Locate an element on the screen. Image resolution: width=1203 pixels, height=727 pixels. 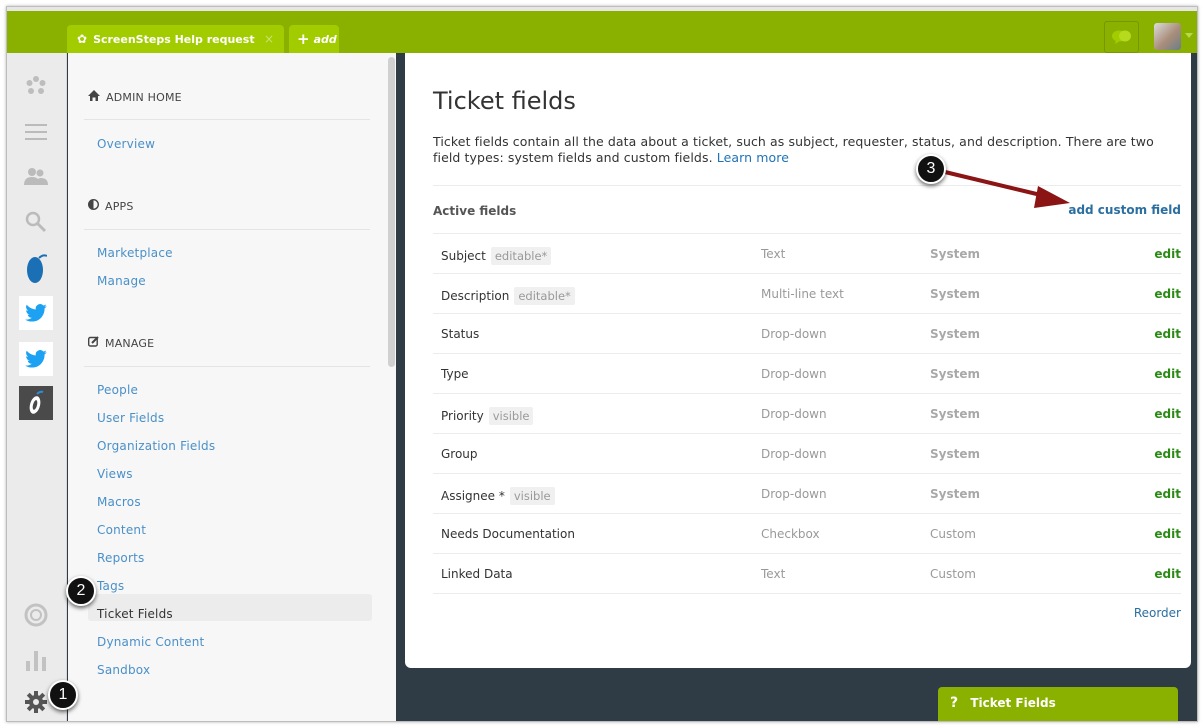
sidebar-item-overview: Overview is located at coordinates (126, 144).